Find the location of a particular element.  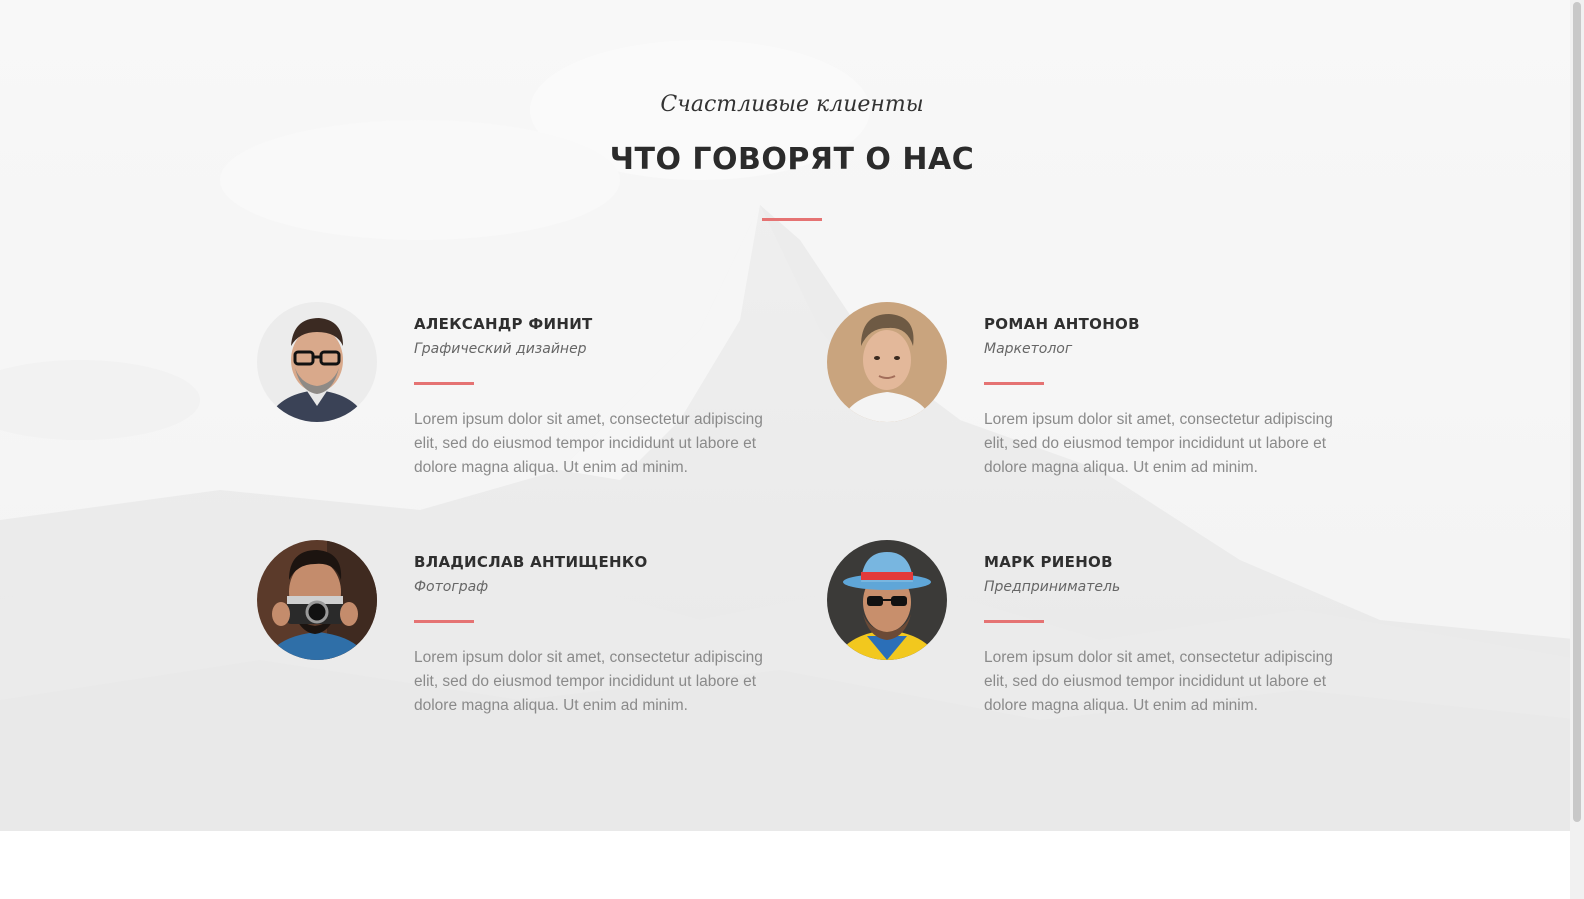

photographer-with-camera-portrait-icon is located at coordinates (317, 600).